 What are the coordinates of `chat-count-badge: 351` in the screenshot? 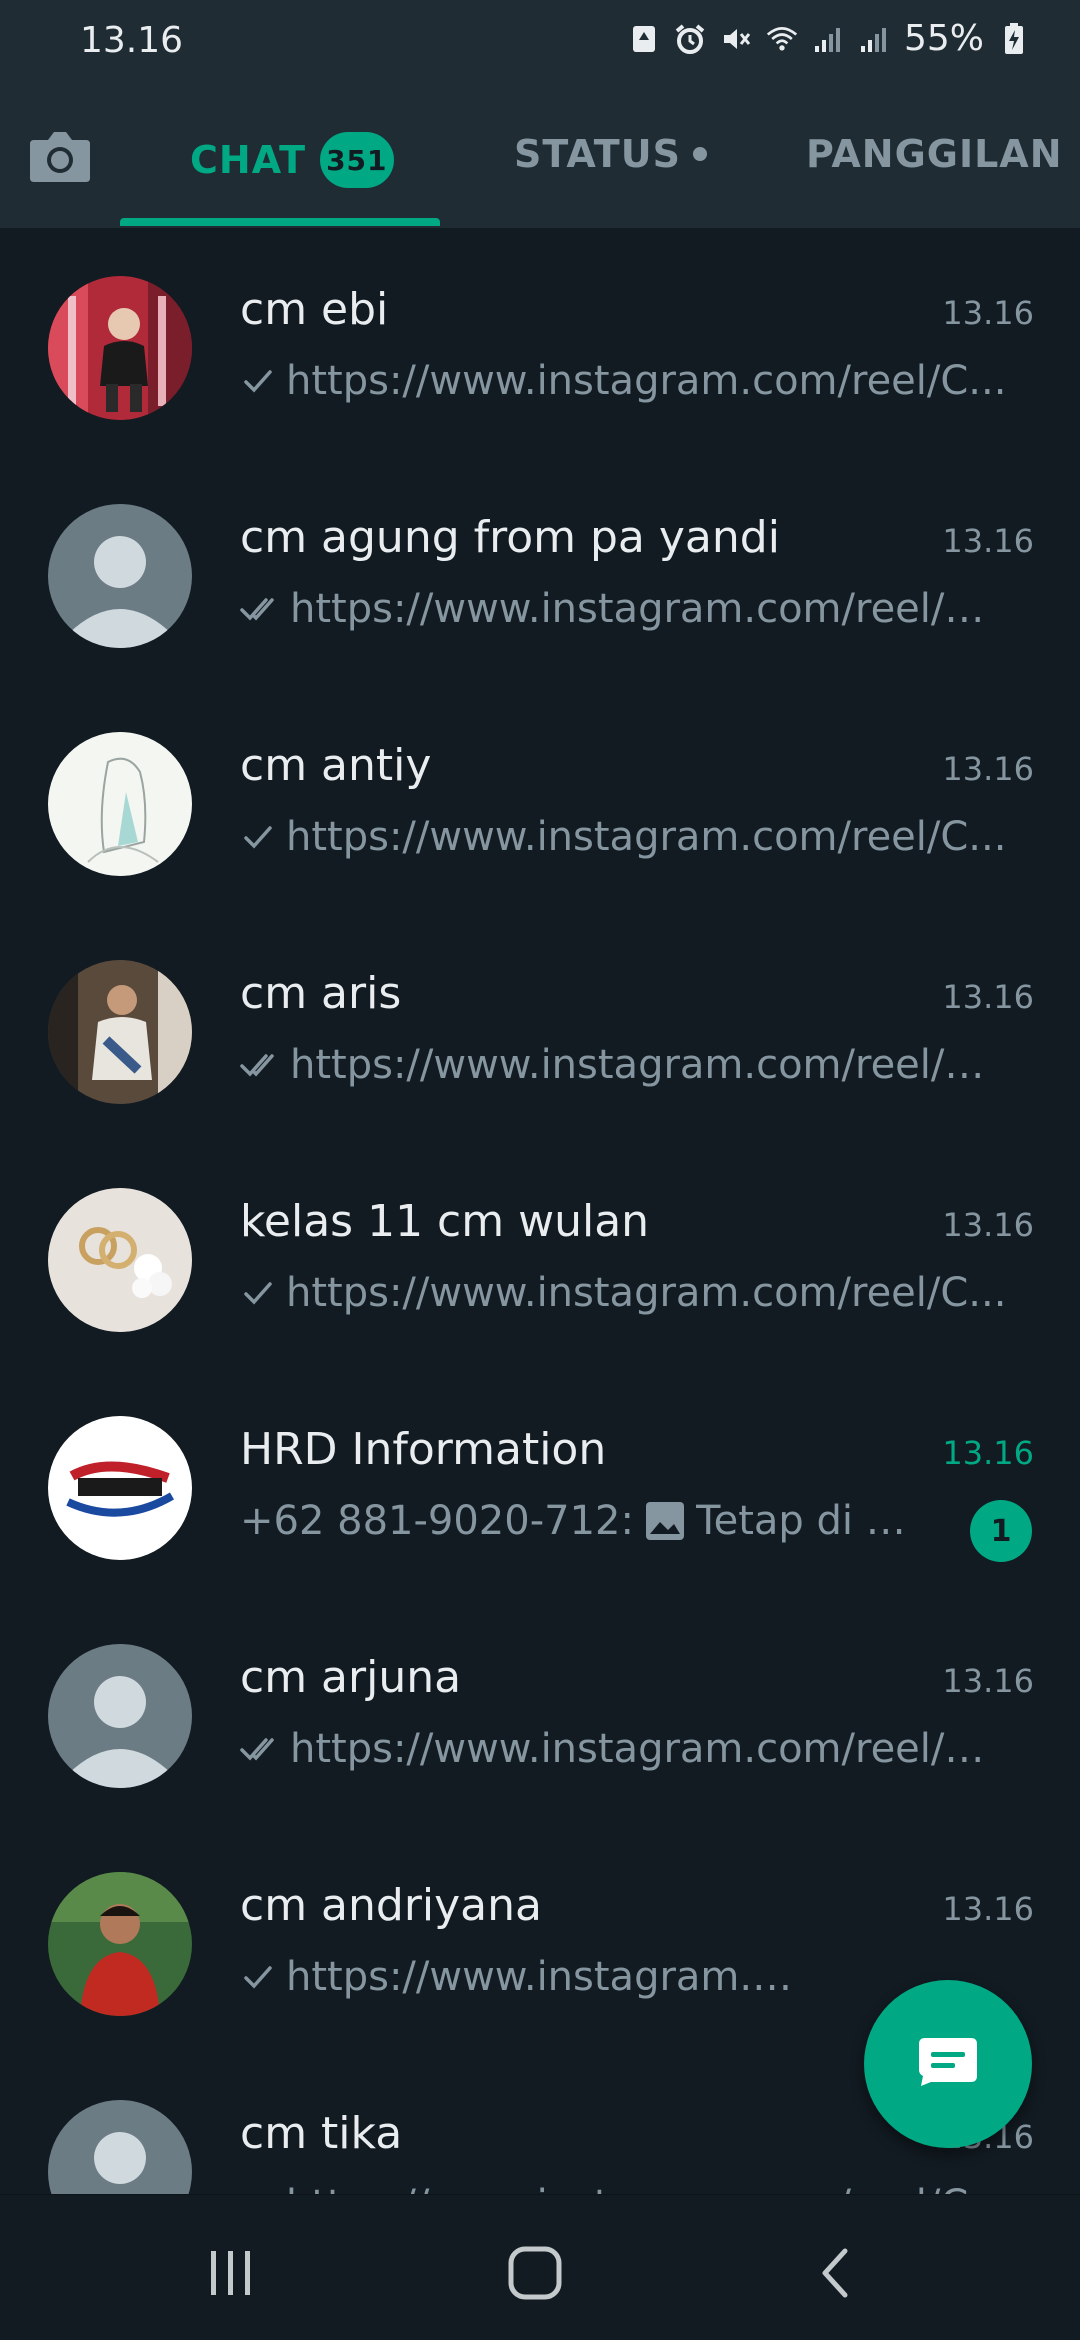 It's located at (357, 160).